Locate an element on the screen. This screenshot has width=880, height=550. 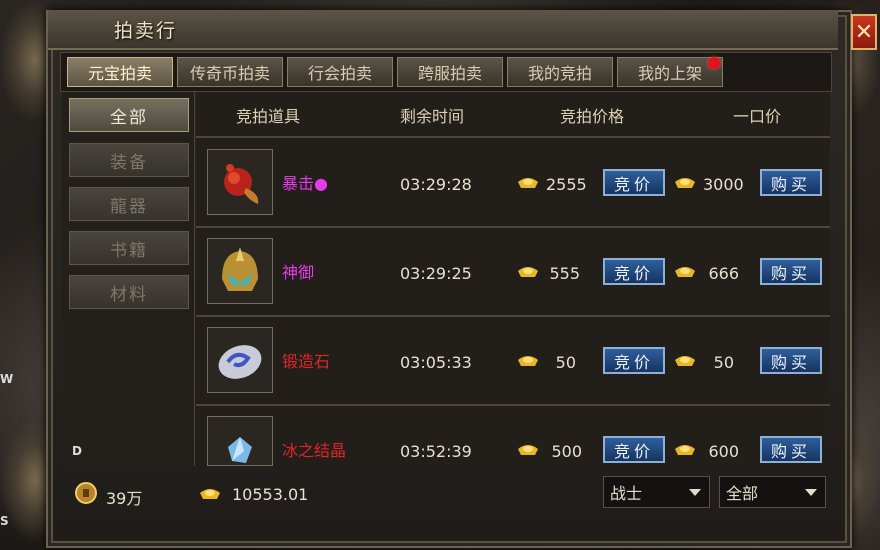
tab-legend-coin-auction: 传奇币拍卖 is located at coordinates (230, 72).